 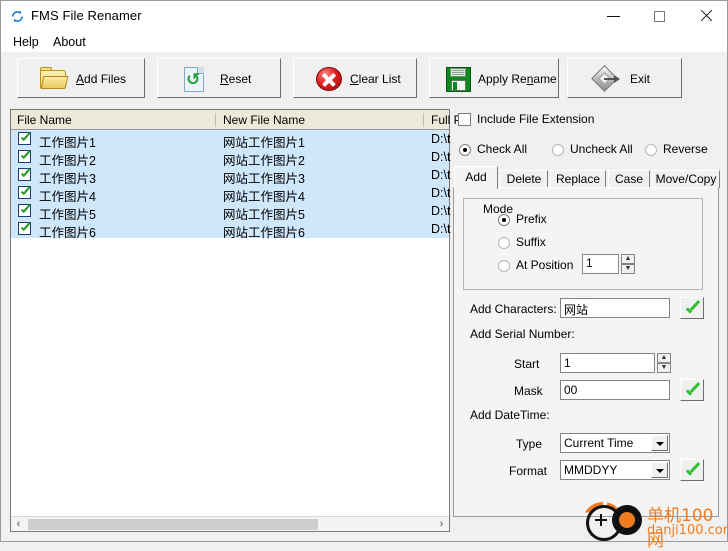 What do you see at coordinates (364, 16) in the screenshot?
I see `title-bar: FMS File Renamer` at bounding box center [364, 16].